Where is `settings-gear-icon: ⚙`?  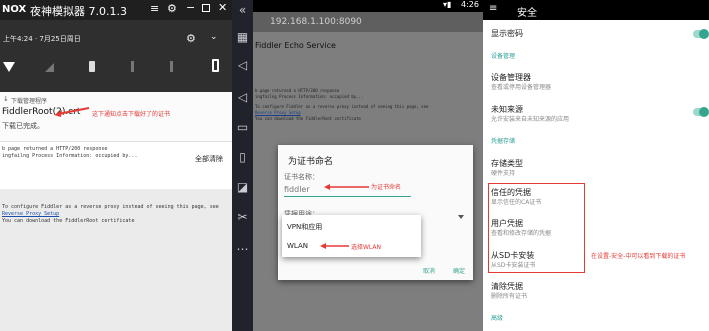 settings-gear-icon: ⚙ is located at coordinates (191, 38).